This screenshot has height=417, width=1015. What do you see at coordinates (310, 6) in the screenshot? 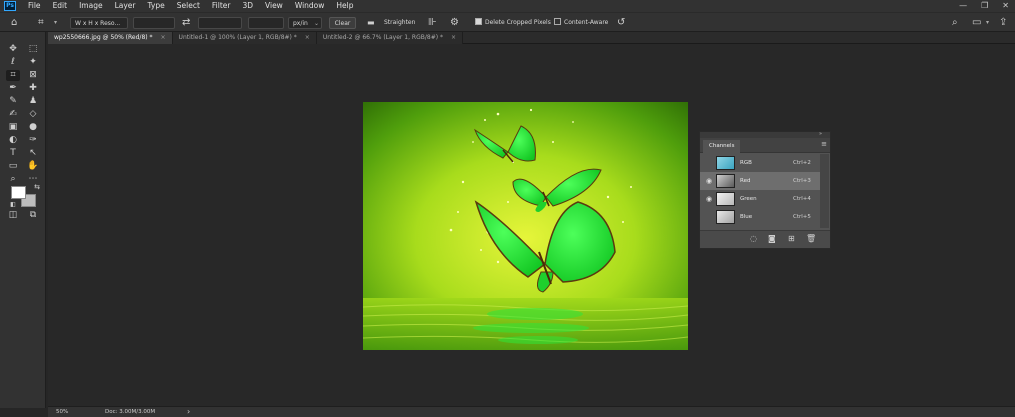
I see `menu-window: Window` at bounding box center [310, 6].